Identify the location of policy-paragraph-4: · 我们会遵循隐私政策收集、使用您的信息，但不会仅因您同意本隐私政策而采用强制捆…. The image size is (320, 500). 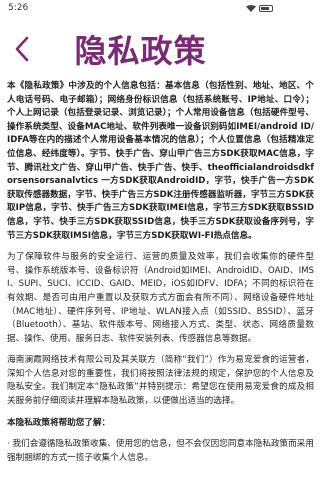
(160, 451).